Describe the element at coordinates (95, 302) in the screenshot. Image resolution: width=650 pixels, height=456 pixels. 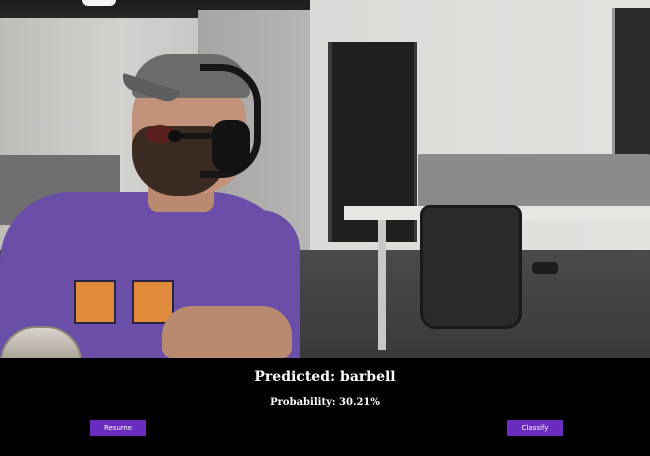
I see `shirt-tile` at that location.